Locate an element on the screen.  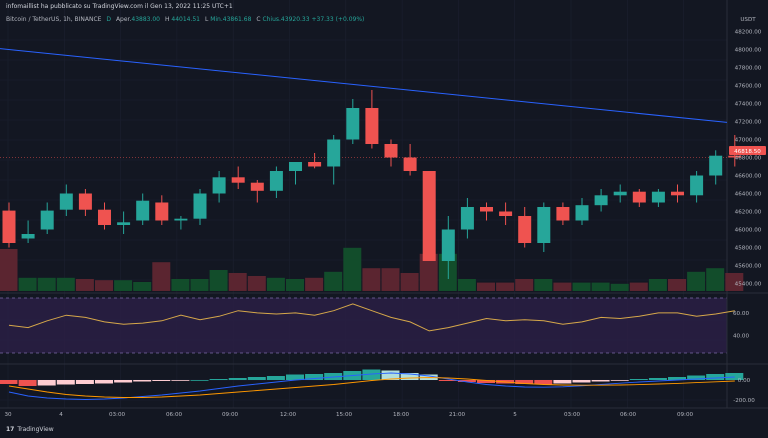
close-label: C is located at coordinates (258, 19).